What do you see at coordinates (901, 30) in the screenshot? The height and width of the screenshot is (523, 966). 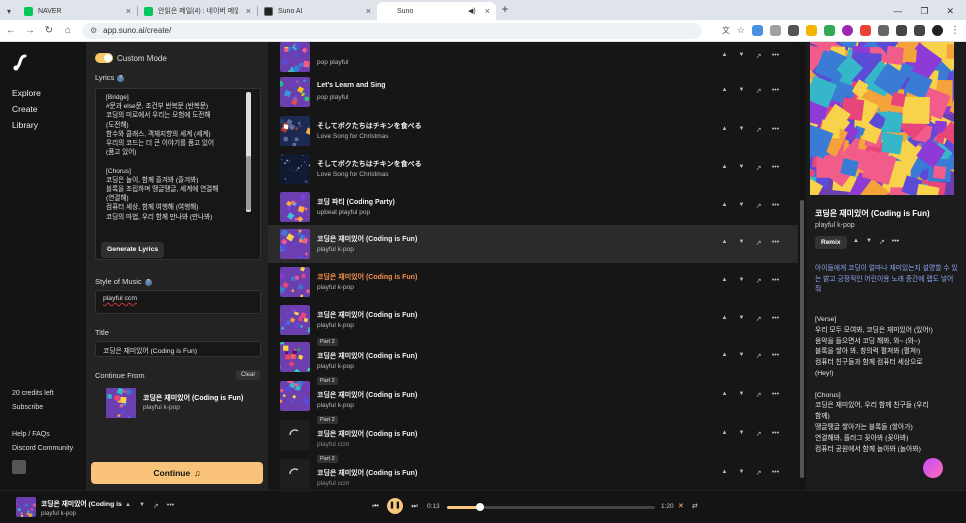 I see `reading-list-icon` at bounding box center [901, 30].